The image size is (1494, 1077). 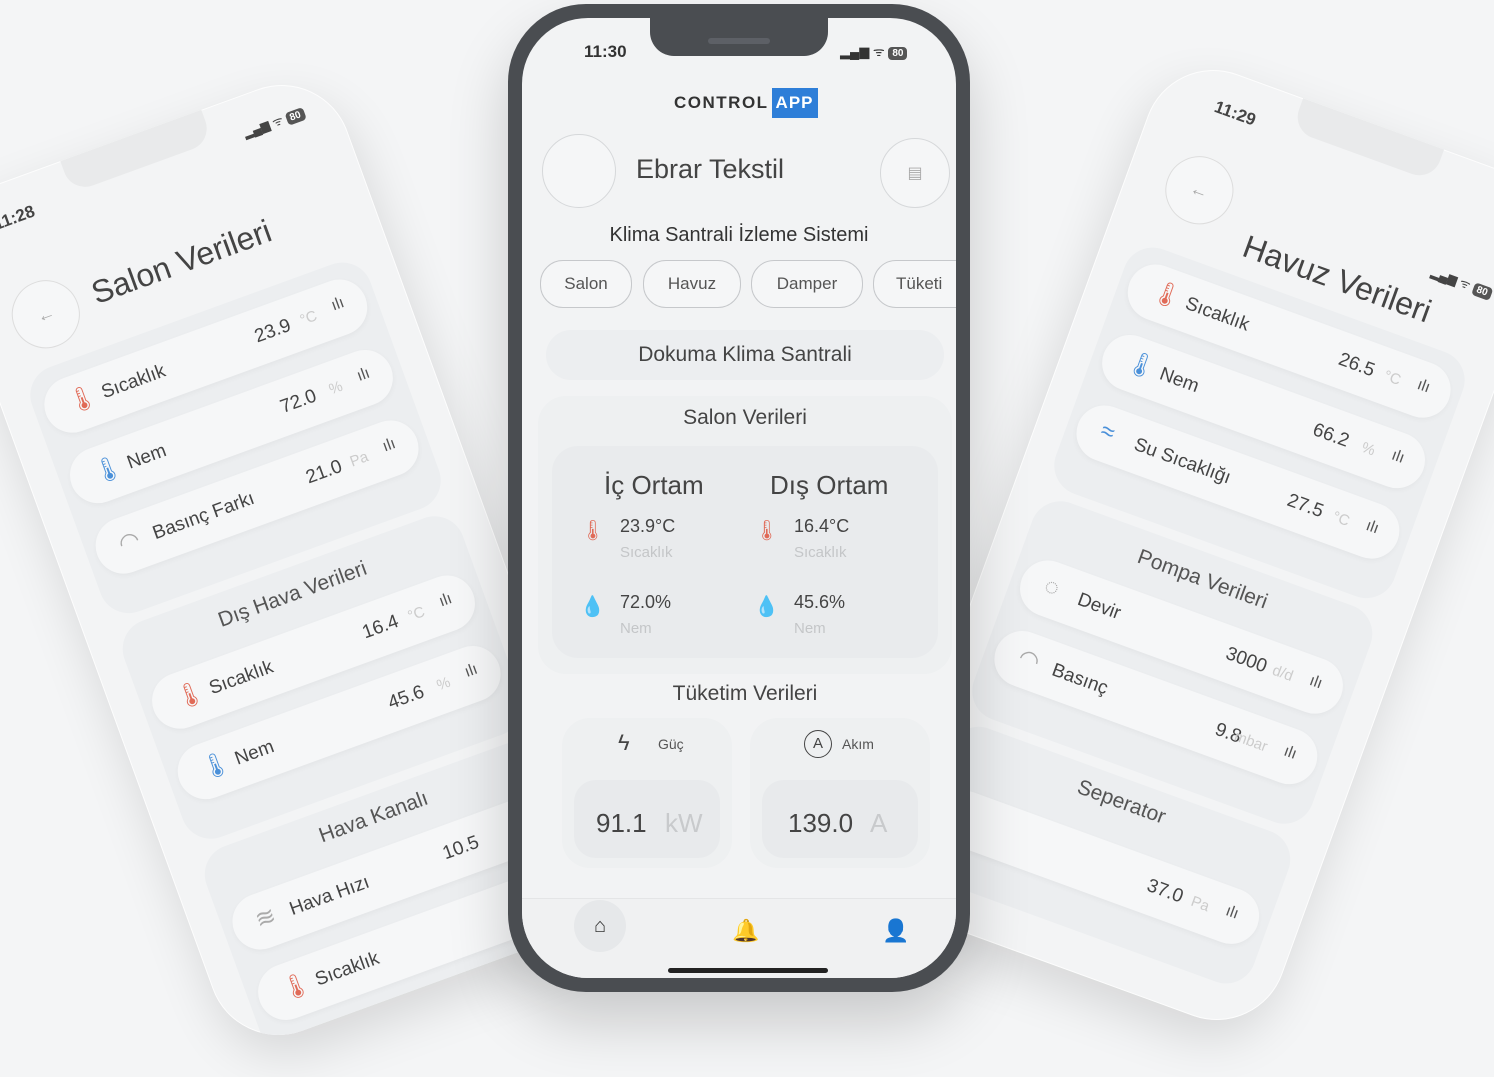 I want to click on outside-humidity-label: Nem, so click(x=810, y=628).